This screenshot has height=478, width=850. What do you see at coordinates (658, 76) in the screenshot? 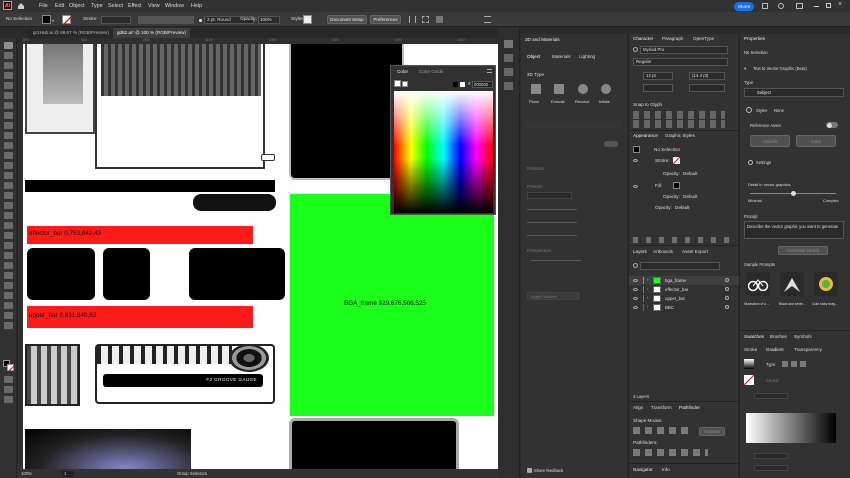
I see `font-size-input: 12 pt` at bounding box center [658, 76].